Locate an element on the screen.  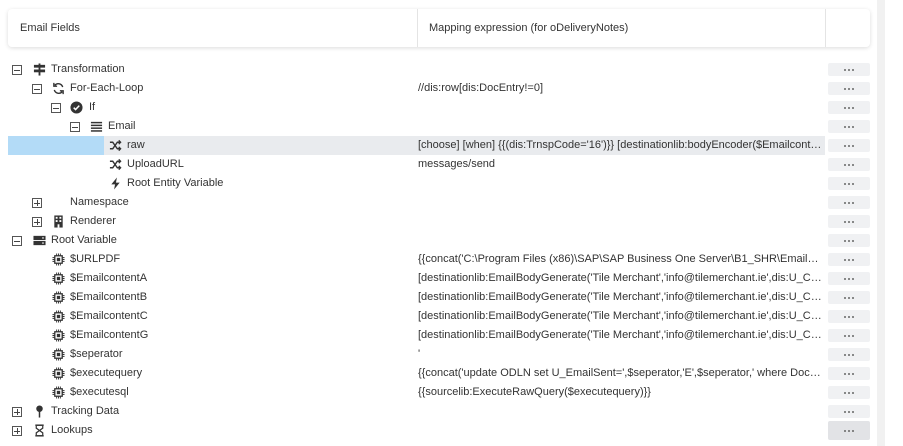
tree-row-for-each-loop: For-Each-Loop //dis:row[dis:DocEntry!=0] is located at coordinates (438, 88).